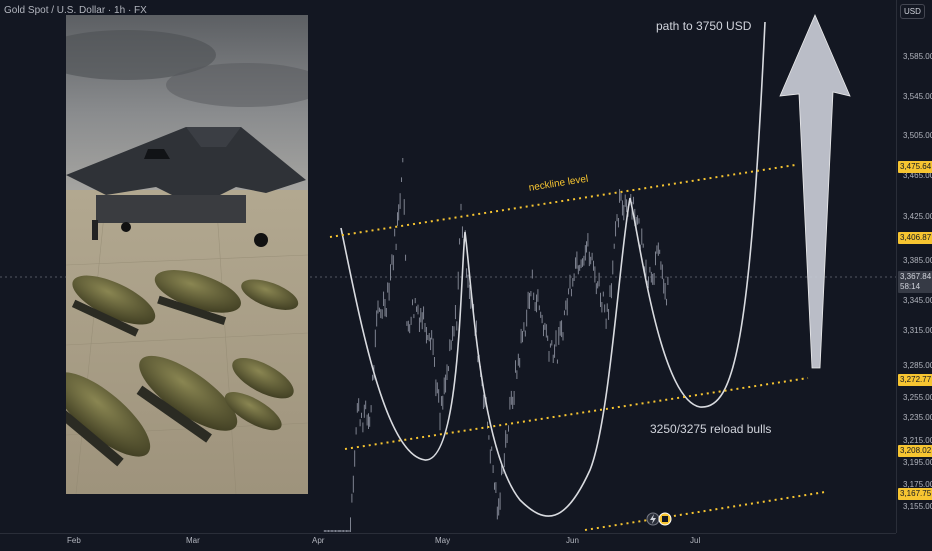  What do you see at coordinates (576, 413) in the screenshot?
I see `support-dotted-line` at bounding box center [576, 413].